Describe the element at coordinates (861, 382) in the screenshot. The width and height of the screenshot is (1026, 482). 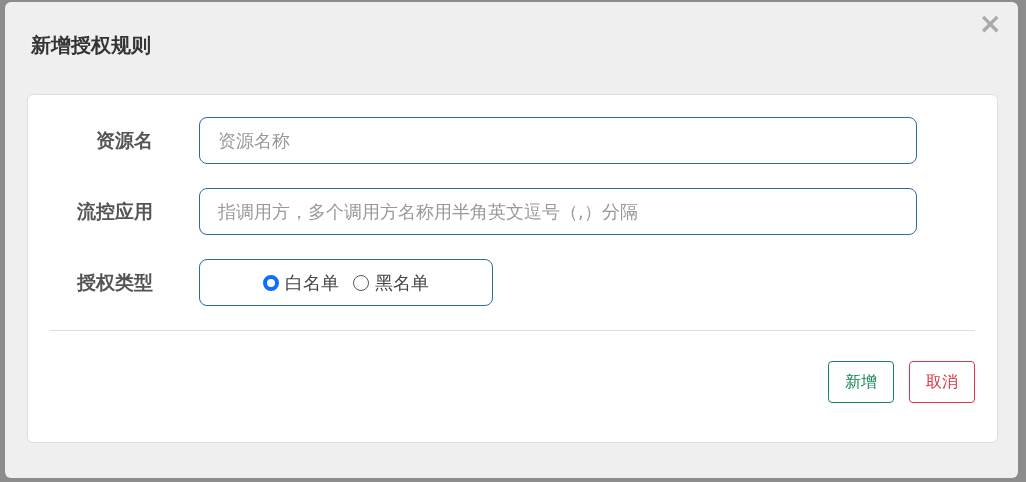
I see `add-button: 新增` at that location.